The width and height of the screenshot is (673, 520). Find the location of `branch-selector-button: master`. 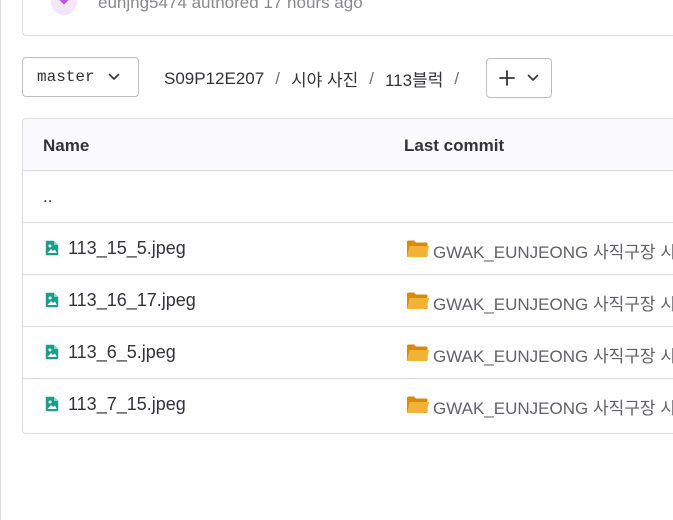

branch-selector-button: master is located at coordinates (80, 77).